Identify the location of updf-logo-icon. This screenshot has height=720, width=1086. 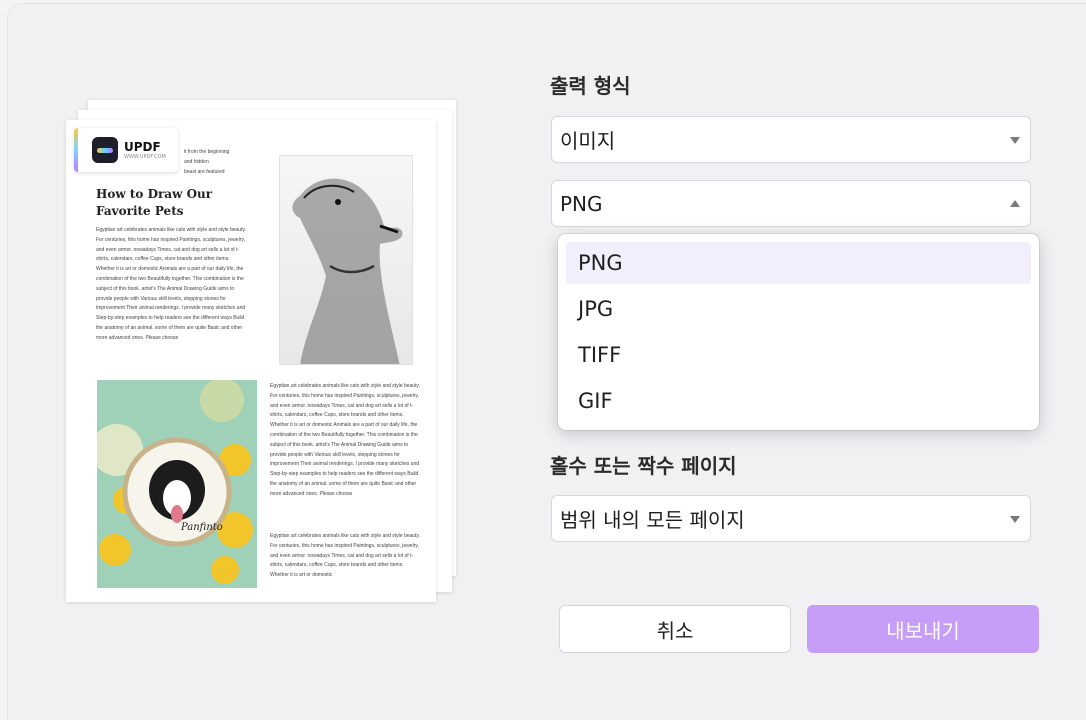
(105, 150).